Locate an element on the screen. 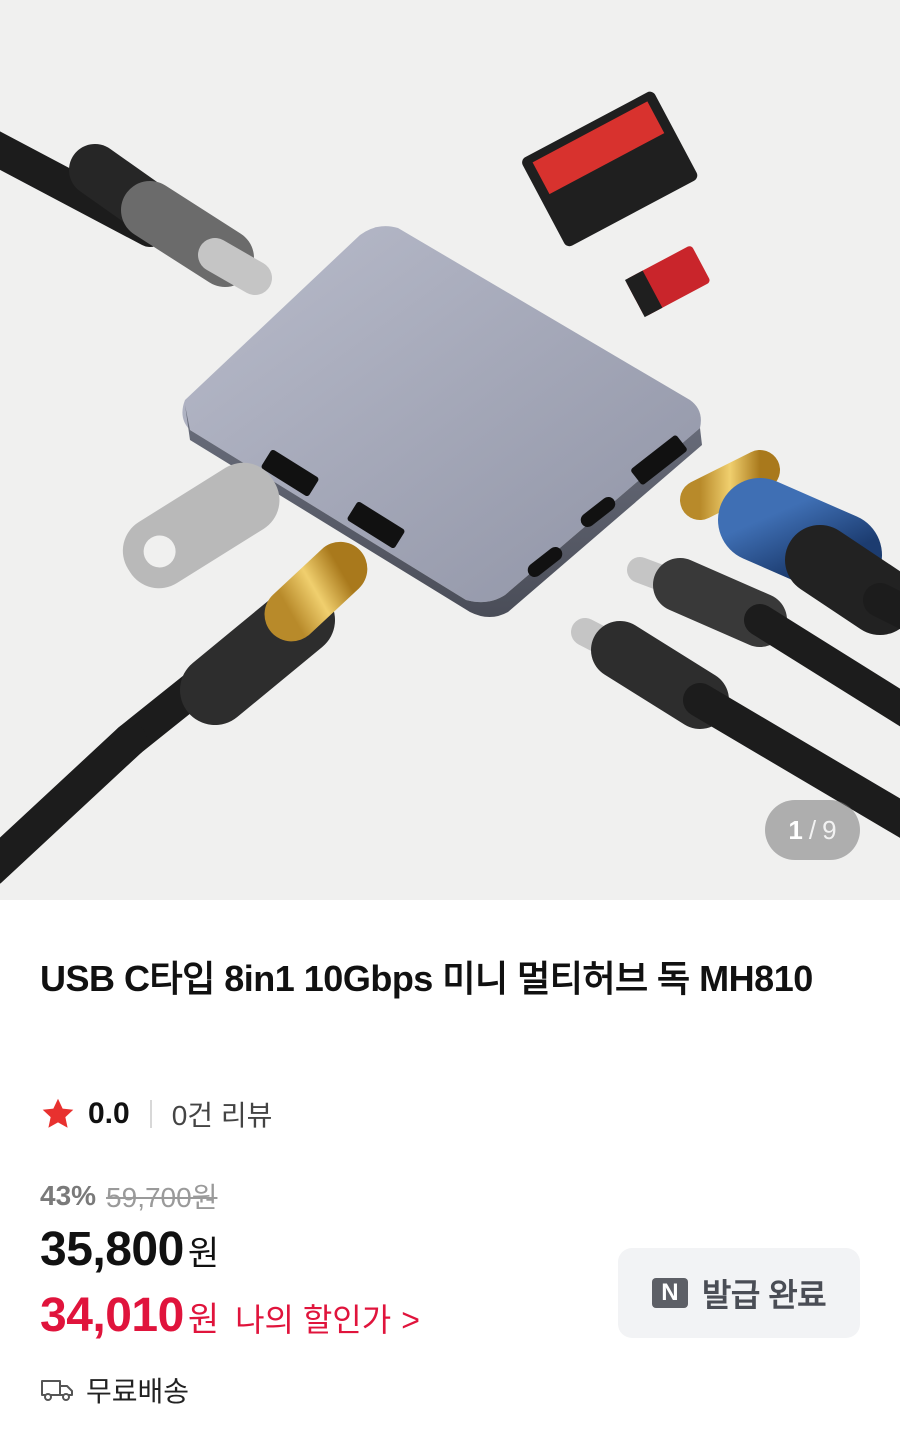 This screenshot has width=900, height=1447. review-count-link: 0건 리뷰 is located at coordinates (222, 1114).